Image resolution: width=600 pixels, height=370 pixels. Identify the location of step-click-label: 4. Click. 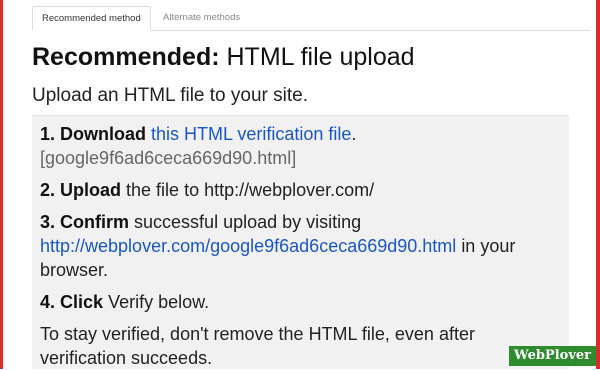
(72, 302).